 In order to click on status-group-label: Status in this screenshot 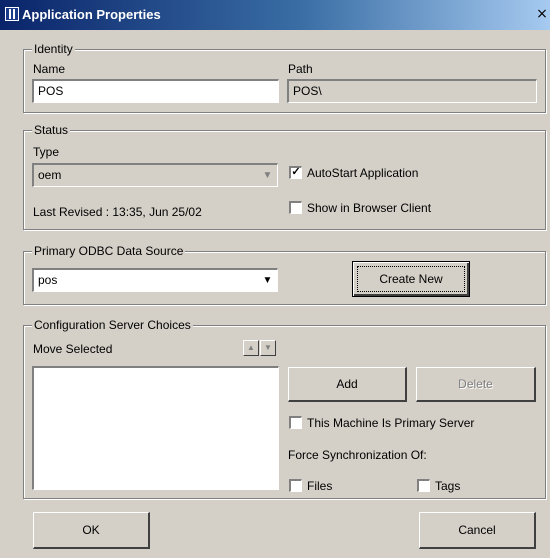, I will do `click(51, 130)`.